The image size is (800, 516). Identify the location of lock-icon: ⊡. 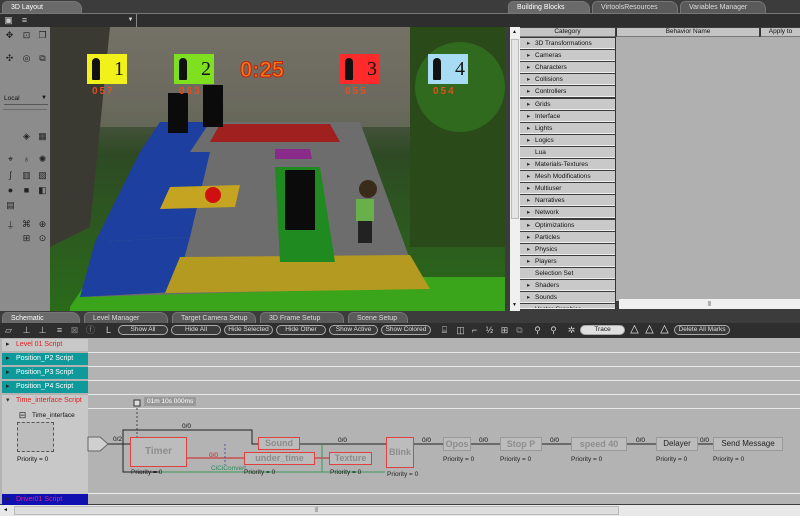
(26, 35).